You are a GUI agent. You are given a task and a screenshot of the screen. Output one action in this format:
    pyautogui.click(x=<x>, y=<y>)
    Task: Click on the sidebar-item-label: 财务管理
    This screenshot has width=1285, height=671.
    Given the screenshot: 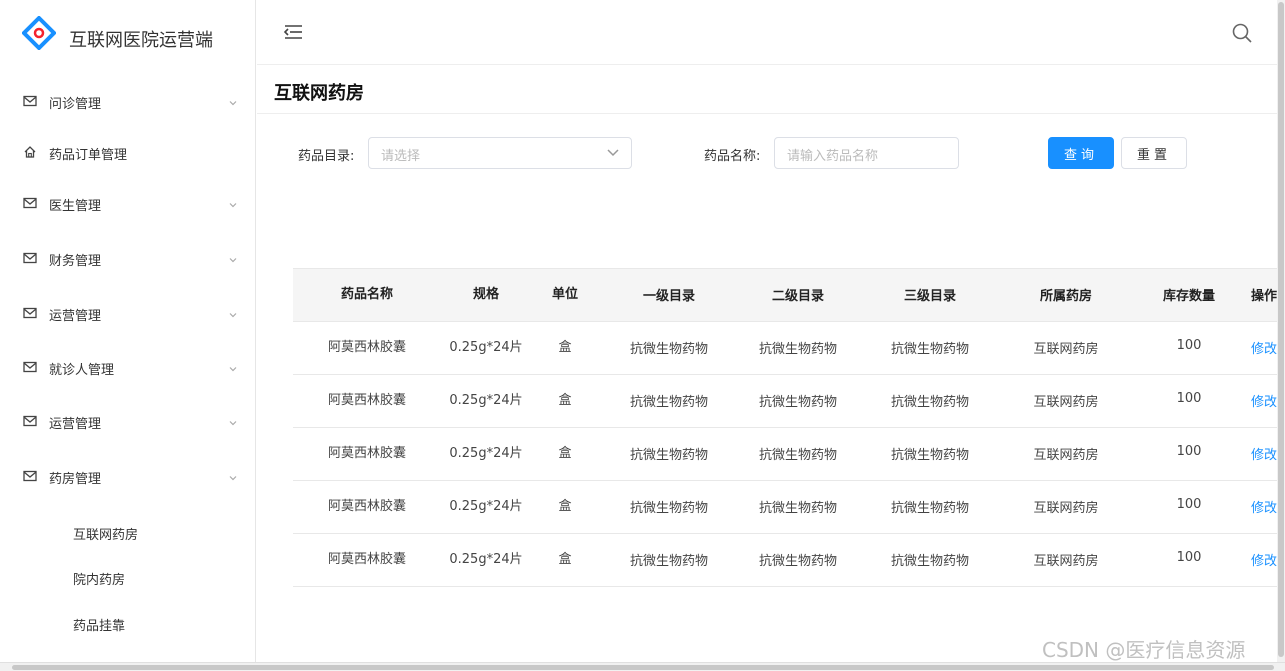 What is the action you would take?
    pyautogui.click(x=75, y=261)
    